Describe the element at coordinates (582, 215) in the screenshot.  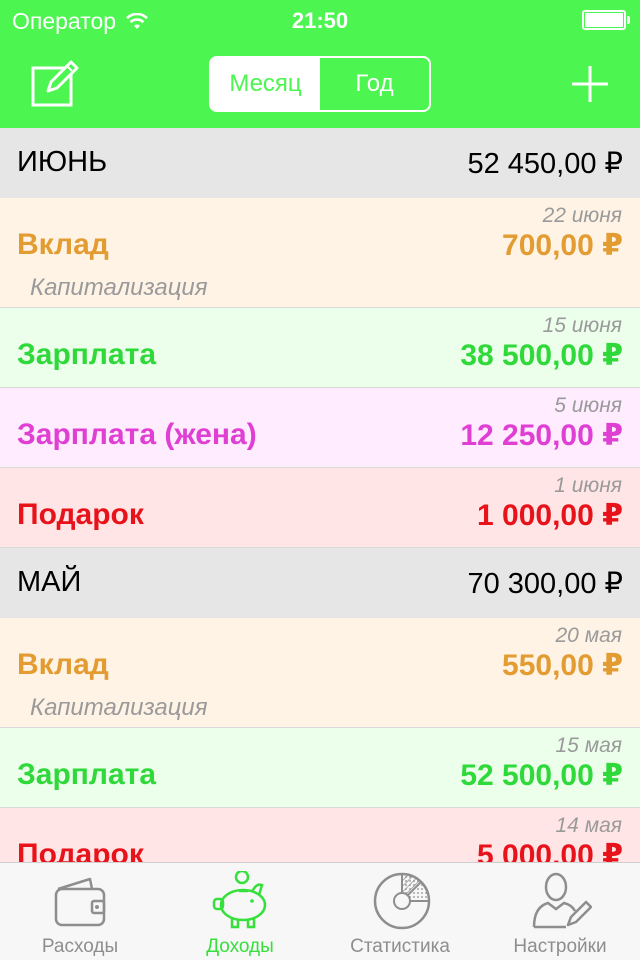
I see `entry-date: 22 июня` at that location.